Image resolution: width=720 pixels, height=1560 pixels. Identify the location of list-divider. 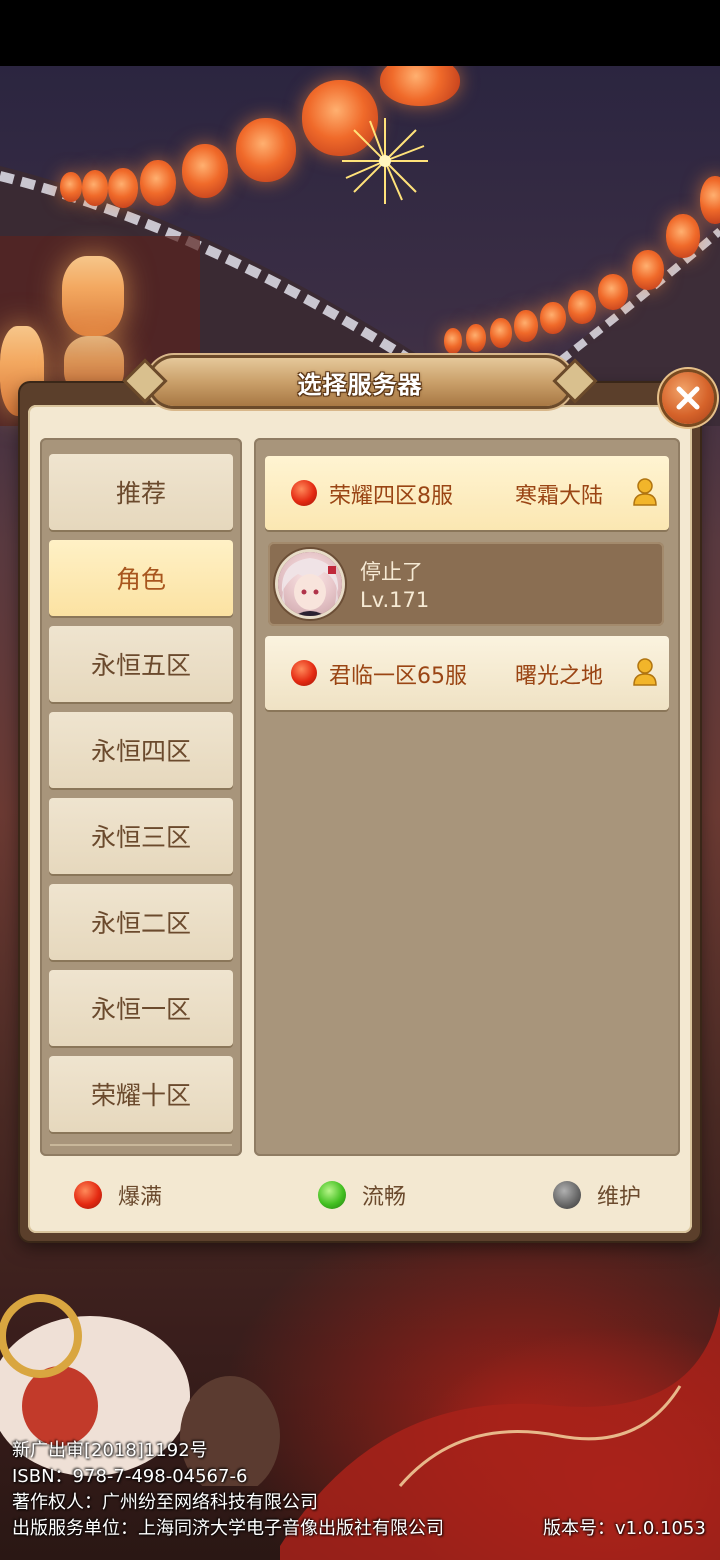
(141, 1145).